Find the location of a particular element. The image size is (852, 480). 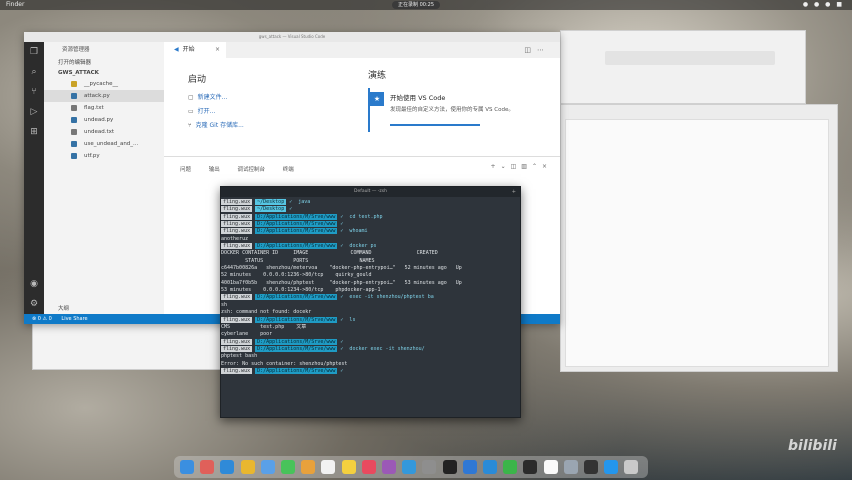

close-tab-icon: × is located at coordinates (217, 50).